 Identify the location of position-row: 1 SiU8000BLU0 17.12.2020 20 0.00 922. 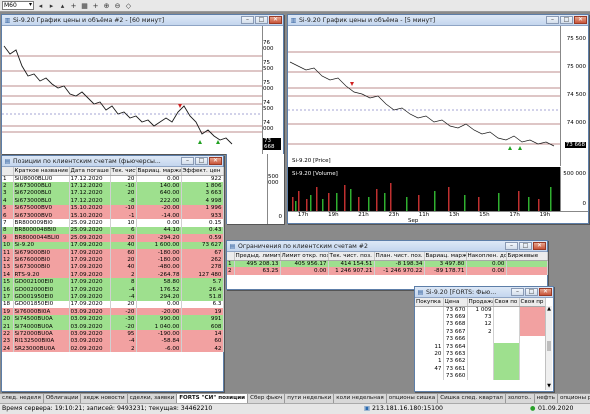
(113, 179).